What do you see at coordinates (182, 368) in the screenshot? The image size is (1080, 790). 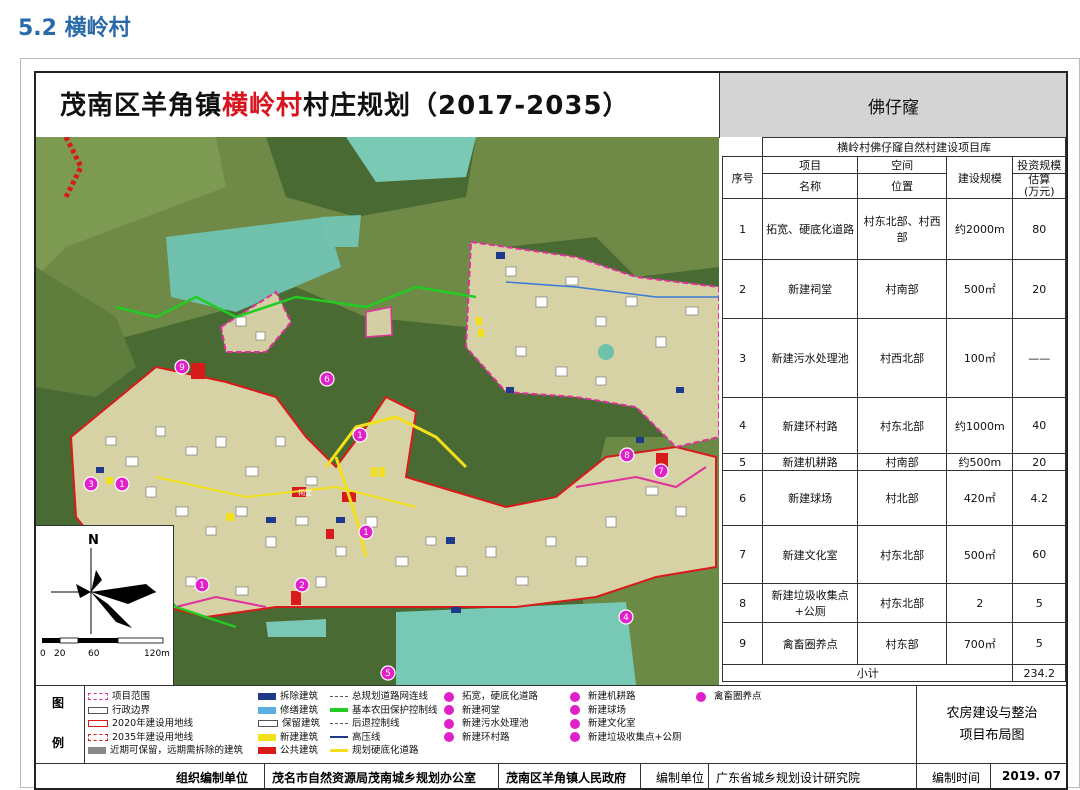 I see `marker-label-9: 9` at bounding box center [182, 368].